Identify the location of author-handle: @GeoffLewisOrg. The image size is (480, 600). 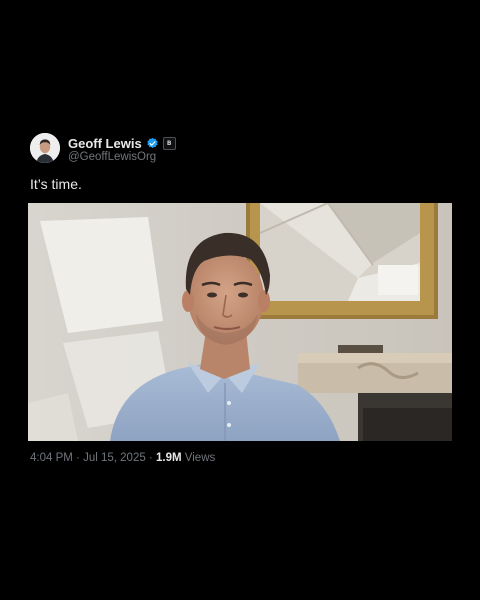
(112, 157).